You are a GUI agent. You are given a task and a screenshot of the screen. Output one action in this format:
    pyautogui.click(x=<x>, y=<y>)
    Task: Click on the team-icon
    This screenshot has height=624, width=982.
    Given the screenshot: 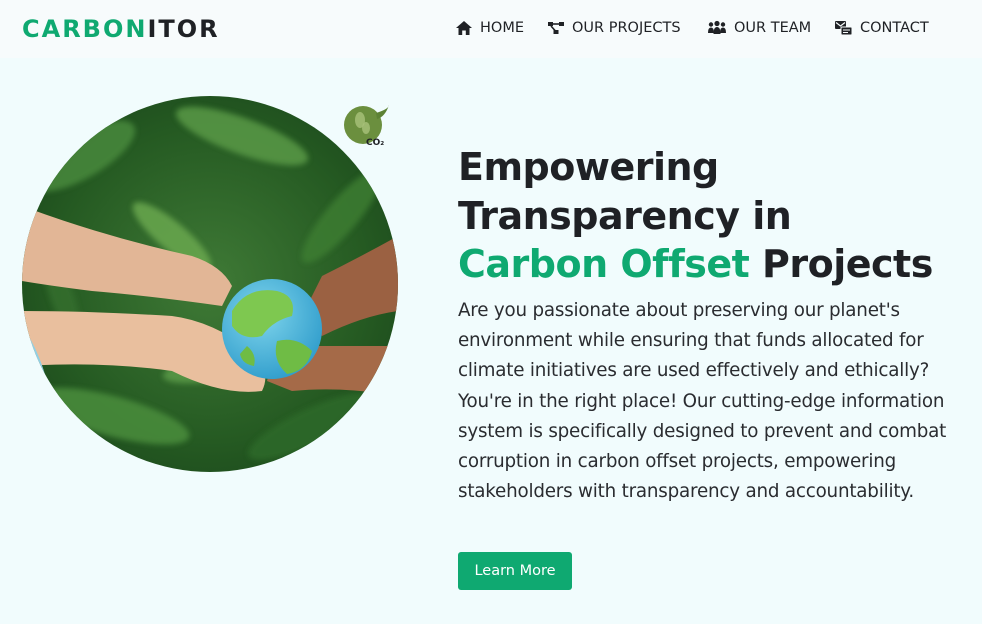 What is the action you would take?
    pyautogui.click(x=717, y=27)
    